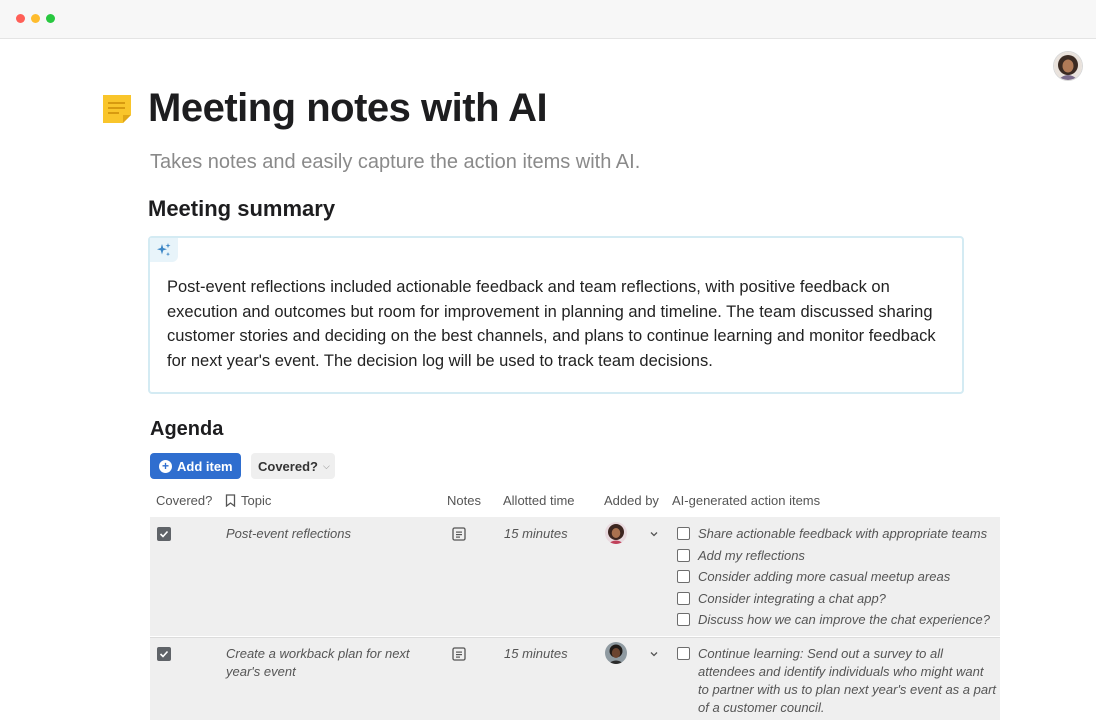 Image resolution: width=1096 pixels, height=720 pixels. What do you see at coordinates (348, 108) in the screenshot?
I see `page-title: Meeting notes with AI` at bounding box center [348, 108].